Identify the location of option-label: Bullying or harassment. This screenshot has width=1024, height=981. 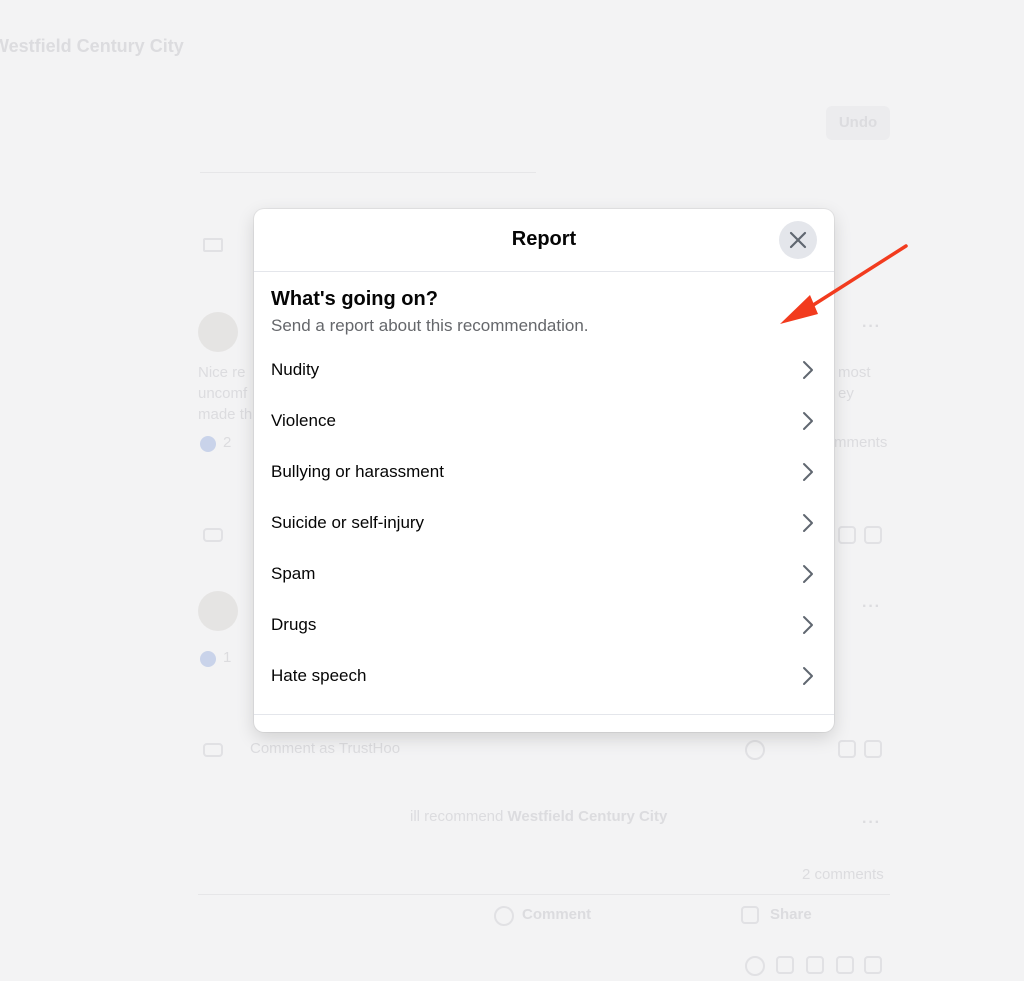
(357, 471).